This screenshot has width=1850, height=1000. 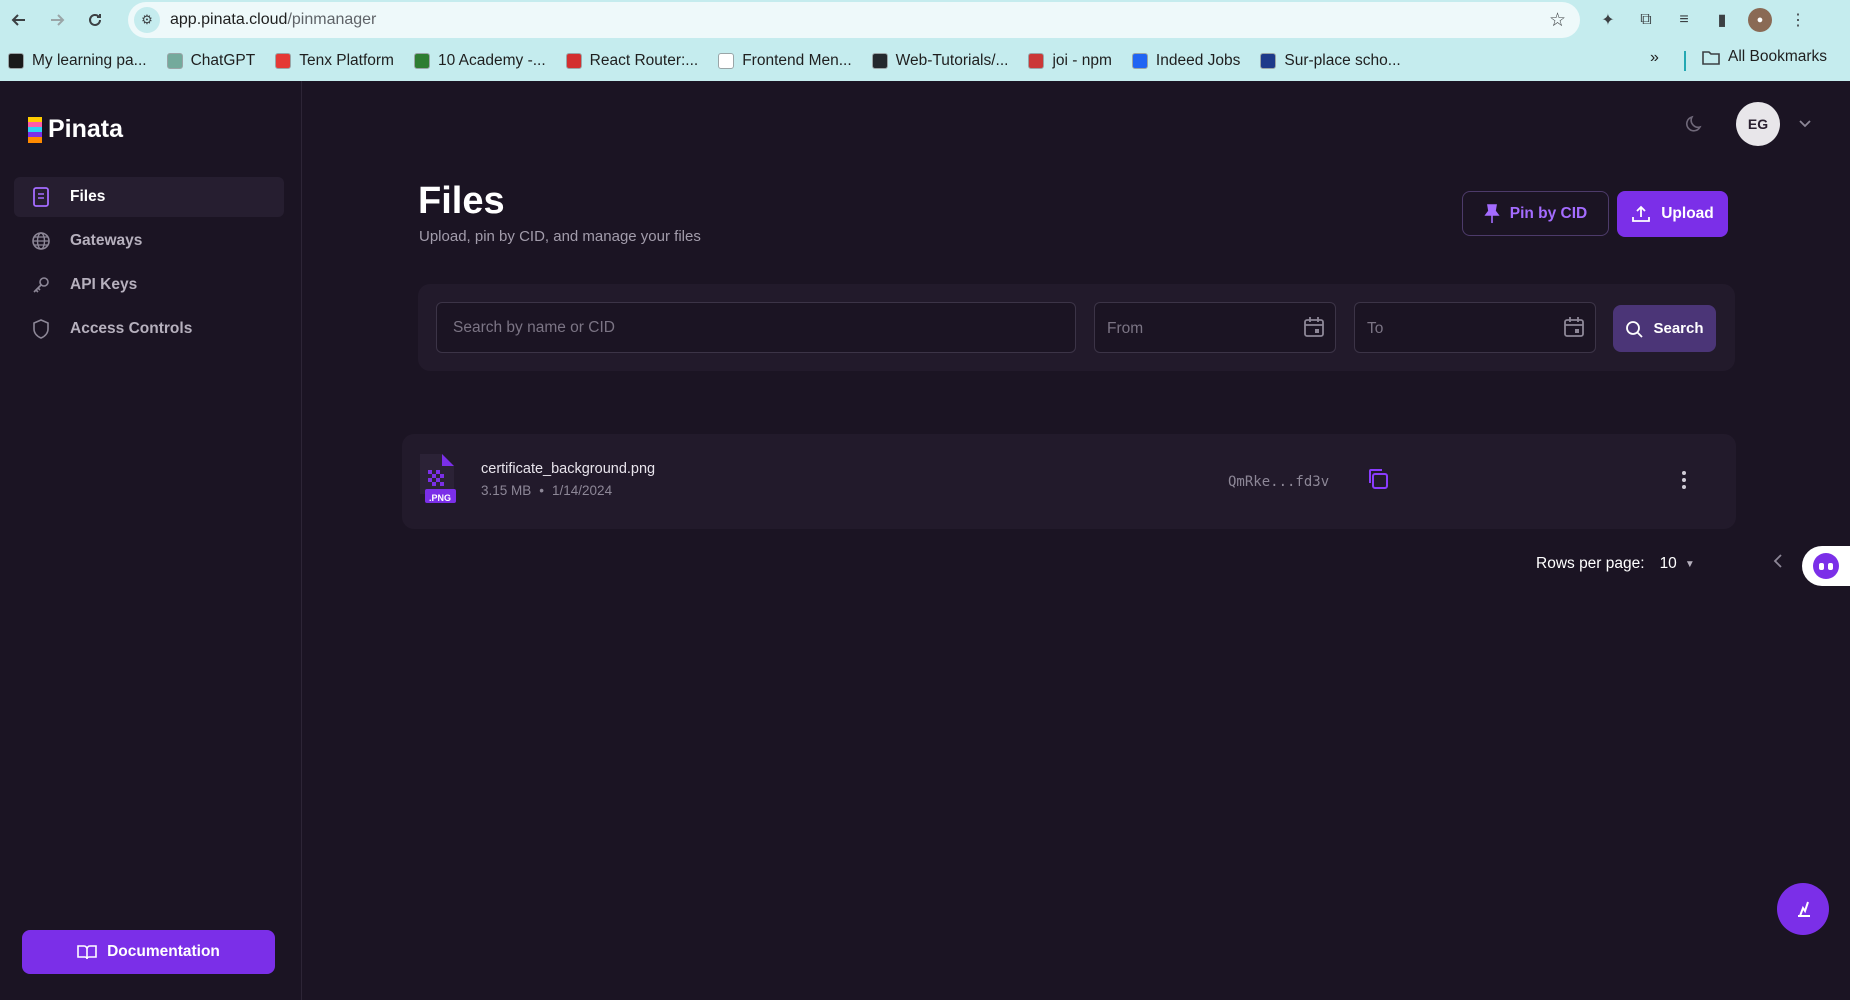 I want to click on rows-per-page-label: Rows per page:, so click(x=1590, y=563).